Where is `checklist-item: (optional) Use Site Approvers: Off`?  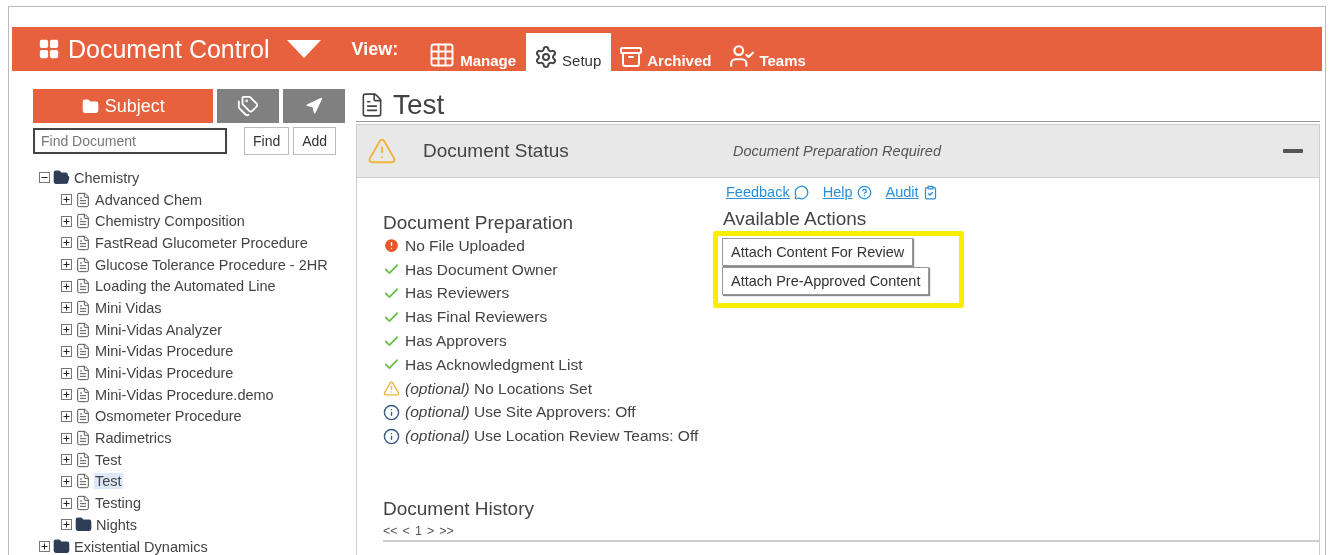
checklist-item: (optional) Use Site Approvers: Off is located at coordinates (520, 412).